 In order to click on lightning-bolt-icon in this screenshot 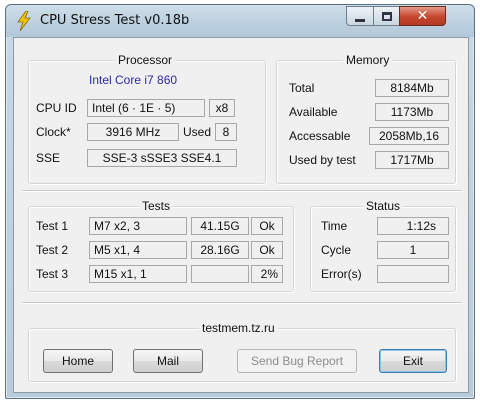, I will do `click(24, 21)`.